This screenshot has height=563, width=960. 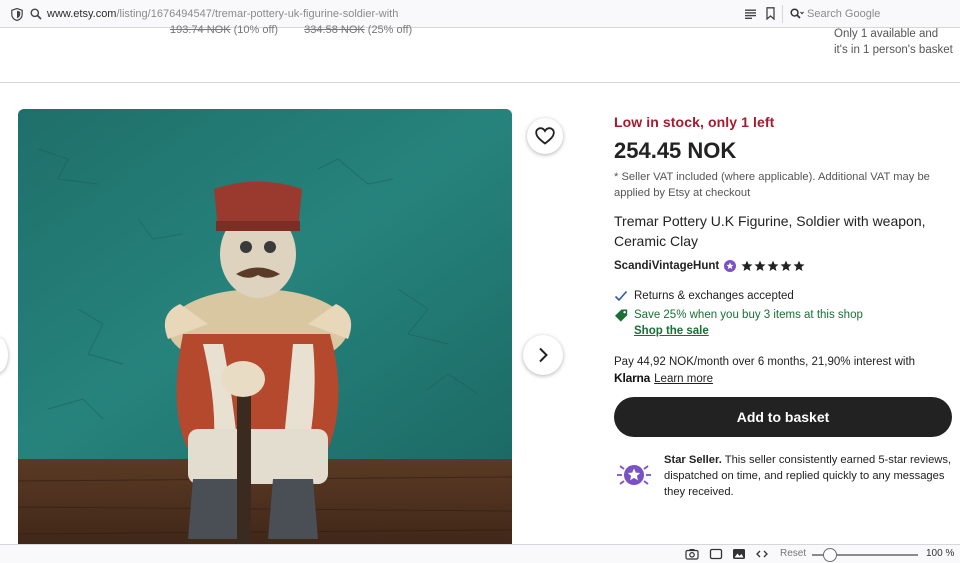 I want to click on seller-row: ScandiVintageHunt, so click(x=710, y=266).